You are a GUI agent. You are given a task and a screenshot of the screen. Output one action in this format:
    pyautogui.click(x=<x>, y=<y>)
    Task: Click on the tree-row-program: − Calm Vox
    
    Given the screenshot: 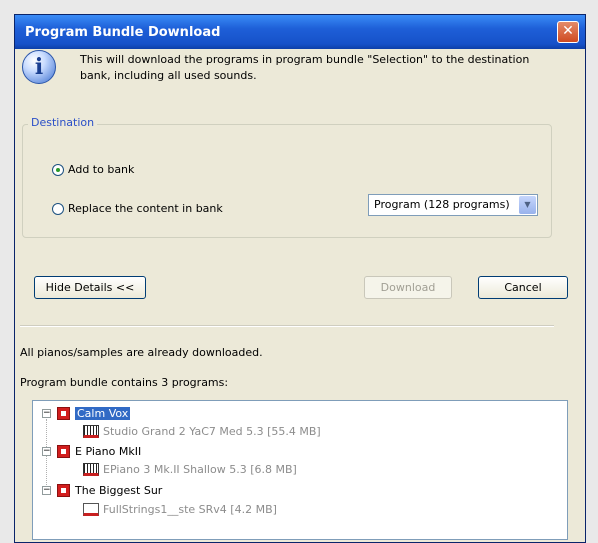 What is the action you would take?
    pyautogui.click(x=86, y=413)
    